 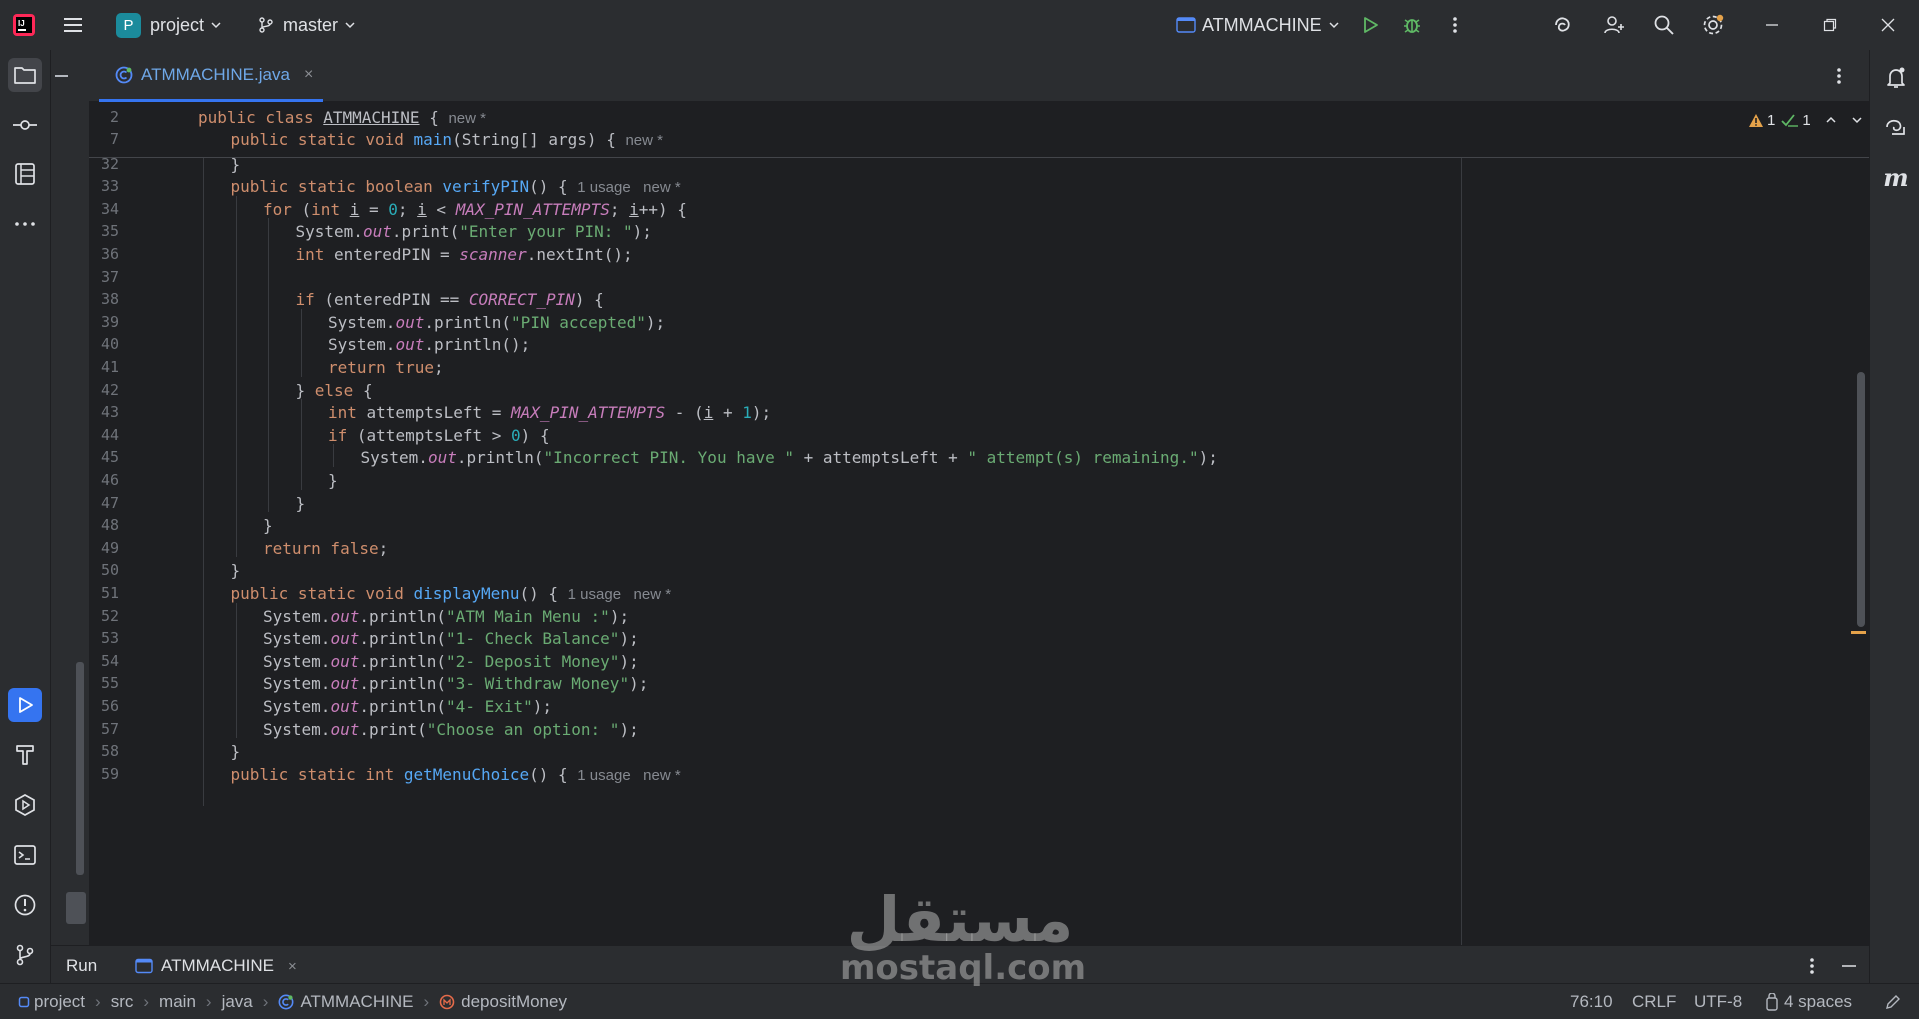 What do you see at coordinates (237, 1002) in the screenshot?
I see `crumb-java: java` at bounding box center [237, 1002].